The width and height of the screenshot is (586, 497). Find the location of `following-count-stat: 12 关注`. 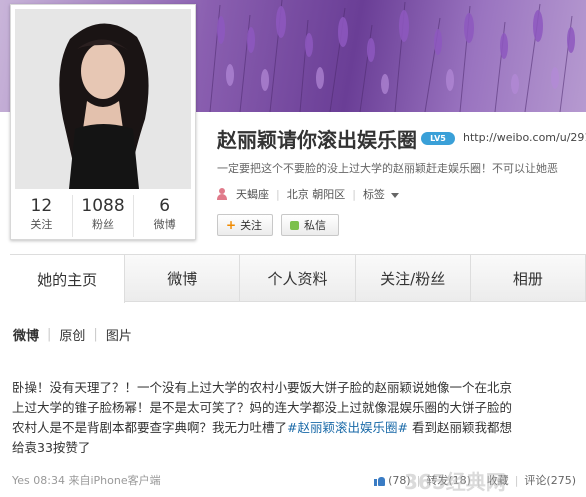

following-count-stat: 12 关注 is located at coordinates (42, 216).